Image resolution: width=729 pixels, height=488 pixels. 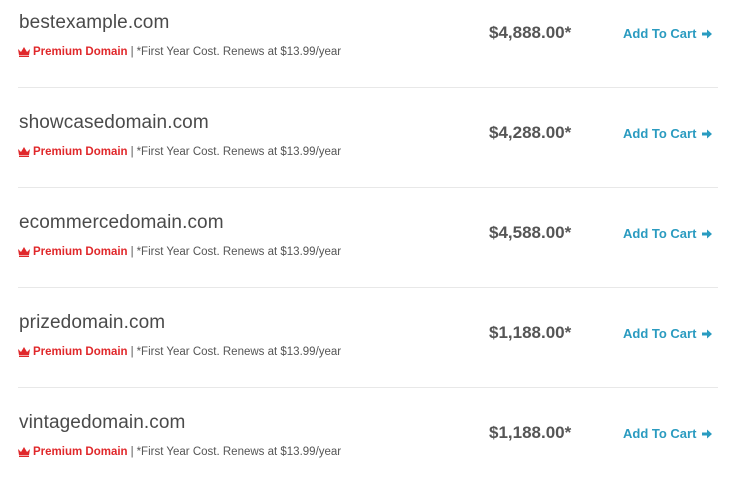 I want to click on domain-name: vintagedomain.com, so click(x=102, y=422).